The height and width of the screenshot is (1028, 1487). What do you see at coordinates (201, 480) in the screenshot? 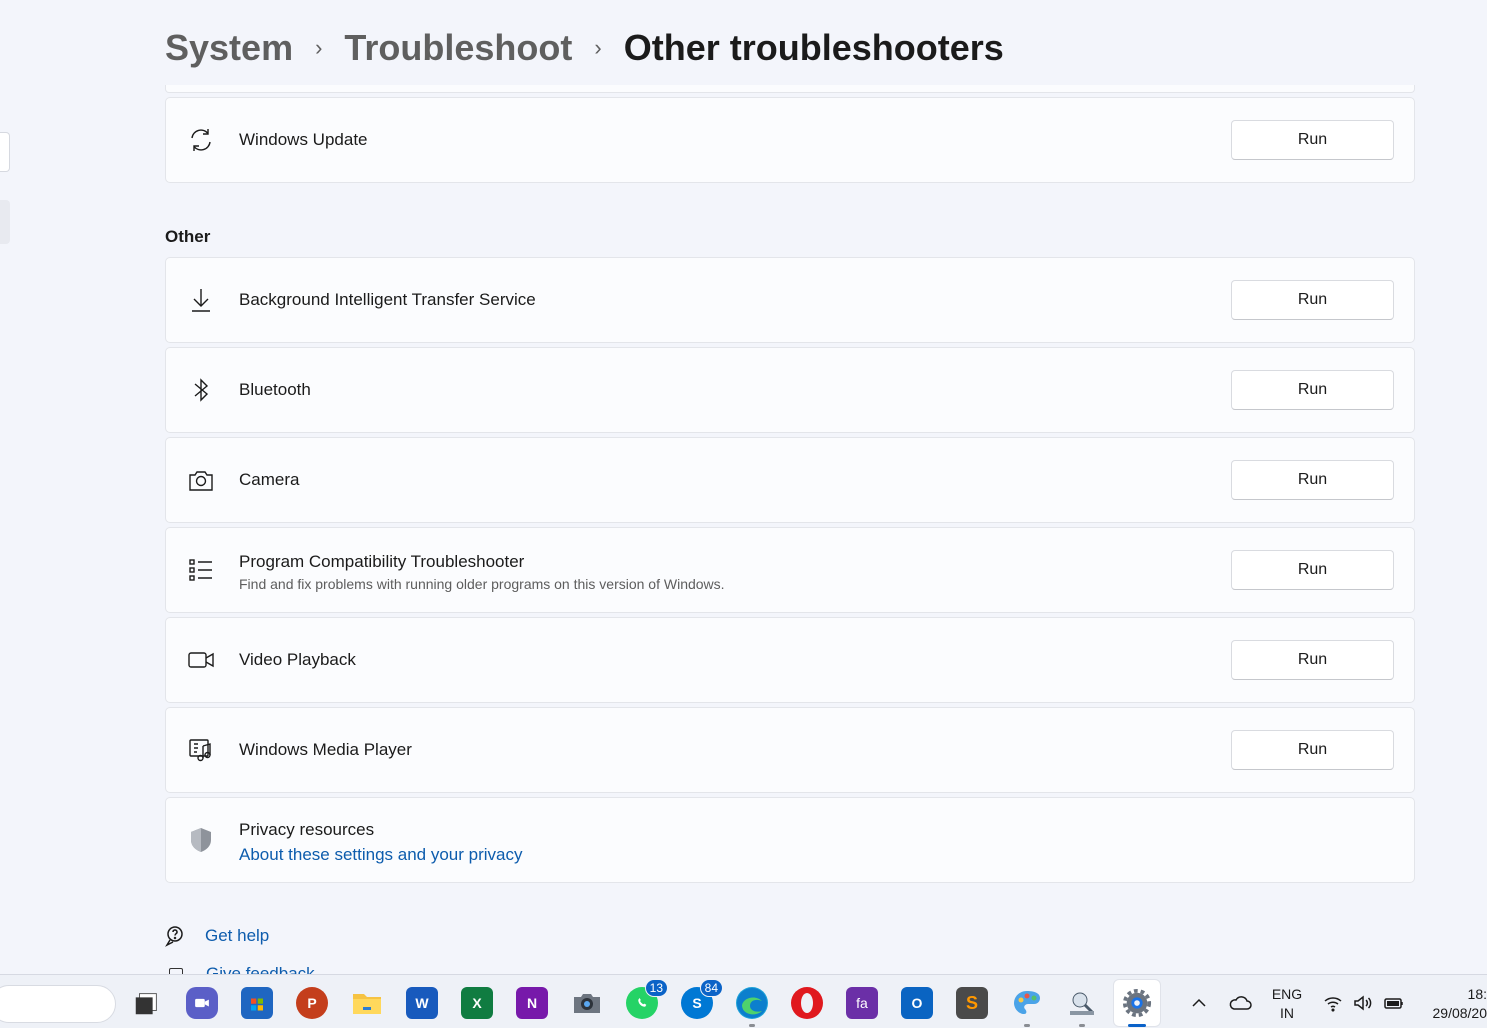
I see `camera-icon` at bounding box center [201, 480].